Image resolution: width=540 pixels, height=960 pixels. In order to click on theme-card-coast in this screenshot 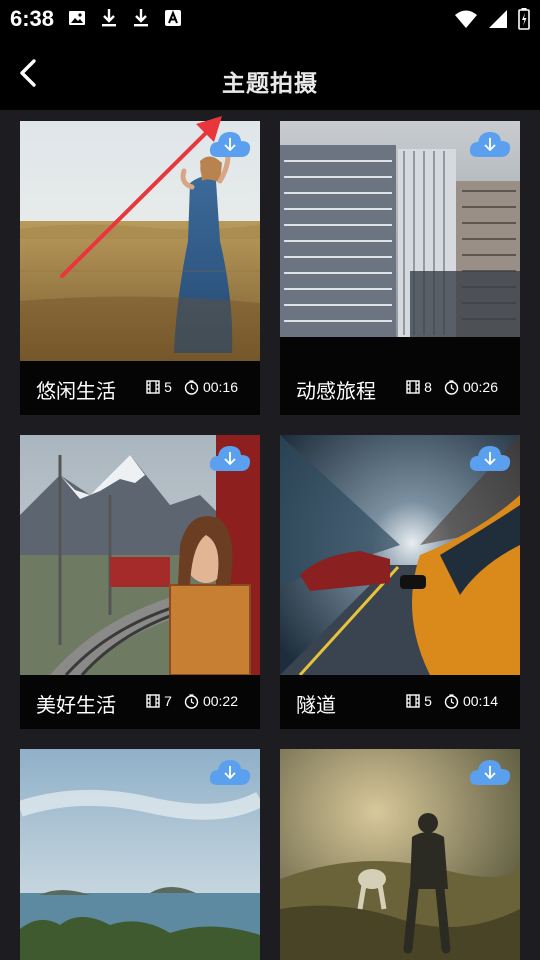, I will do `click(140, 854)`.